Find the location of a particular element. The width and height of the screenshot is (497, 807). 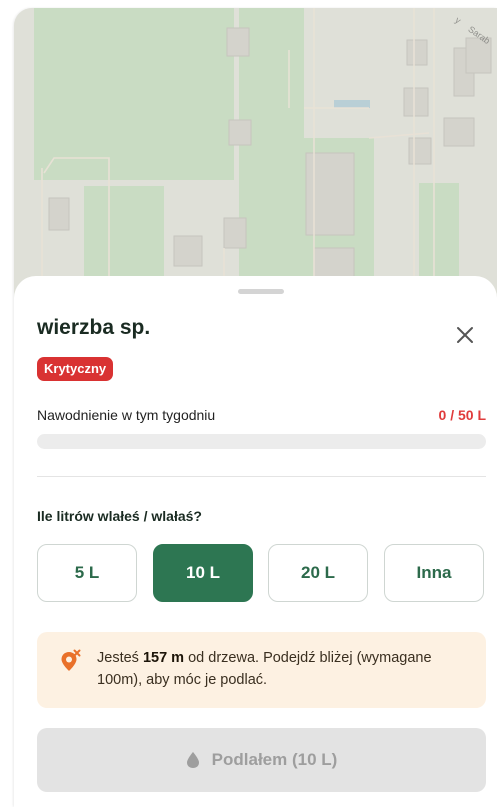

submit-watering-label: Podlałem (10 L) is located at coordinates (274, 759).